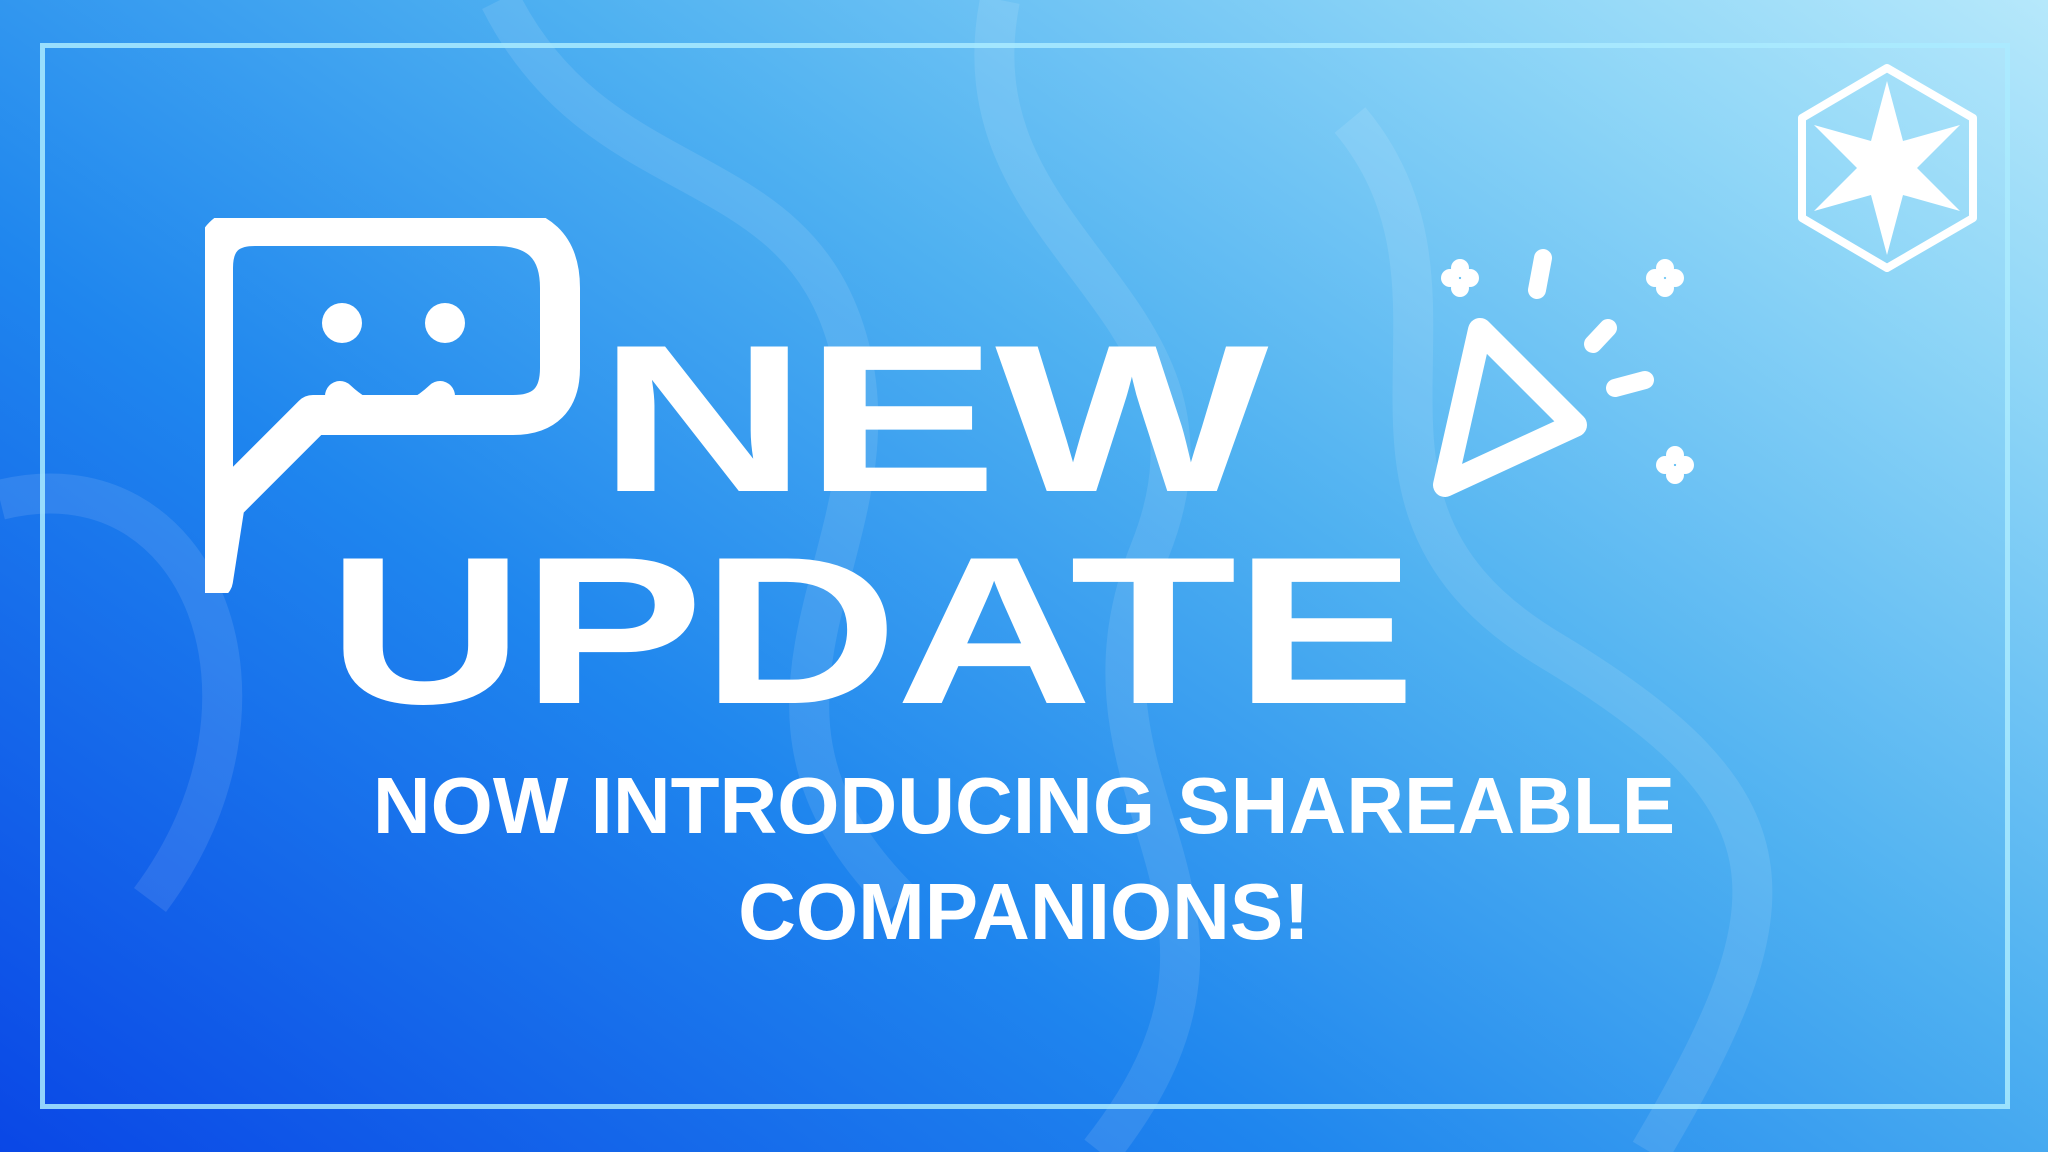 The width and height of the screenshot is (2048, 1152). What do you see at coordinates (1887, 168) in the screenshot?
I see `hexagon-star-logo` at bounding box center [1887, 168].